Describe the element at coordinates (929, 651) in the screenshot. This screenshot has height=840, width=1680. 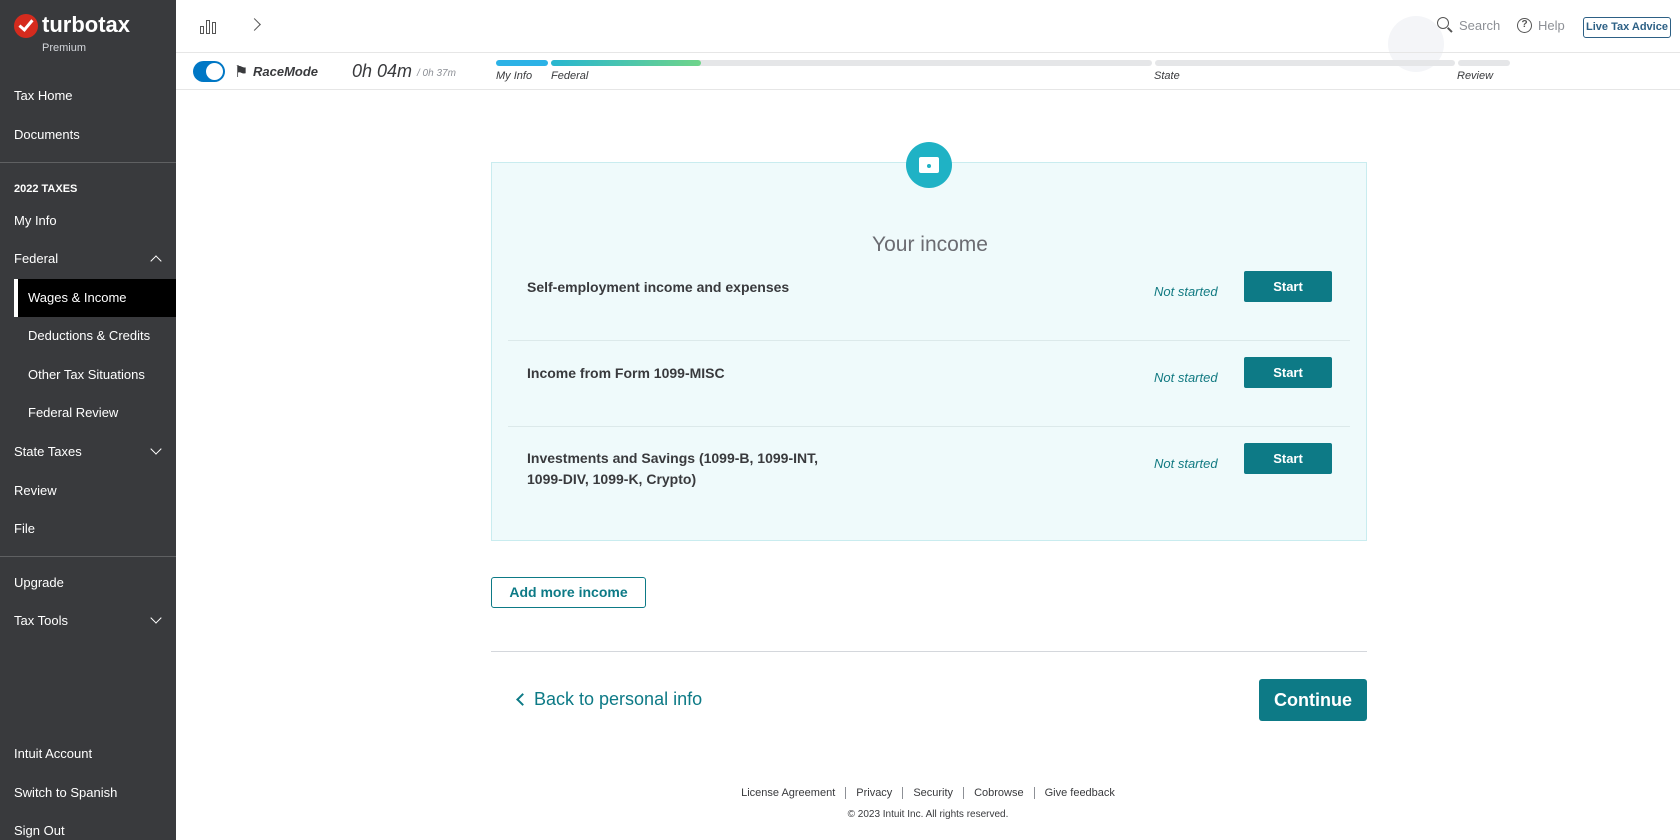
I see `divider` at that location.